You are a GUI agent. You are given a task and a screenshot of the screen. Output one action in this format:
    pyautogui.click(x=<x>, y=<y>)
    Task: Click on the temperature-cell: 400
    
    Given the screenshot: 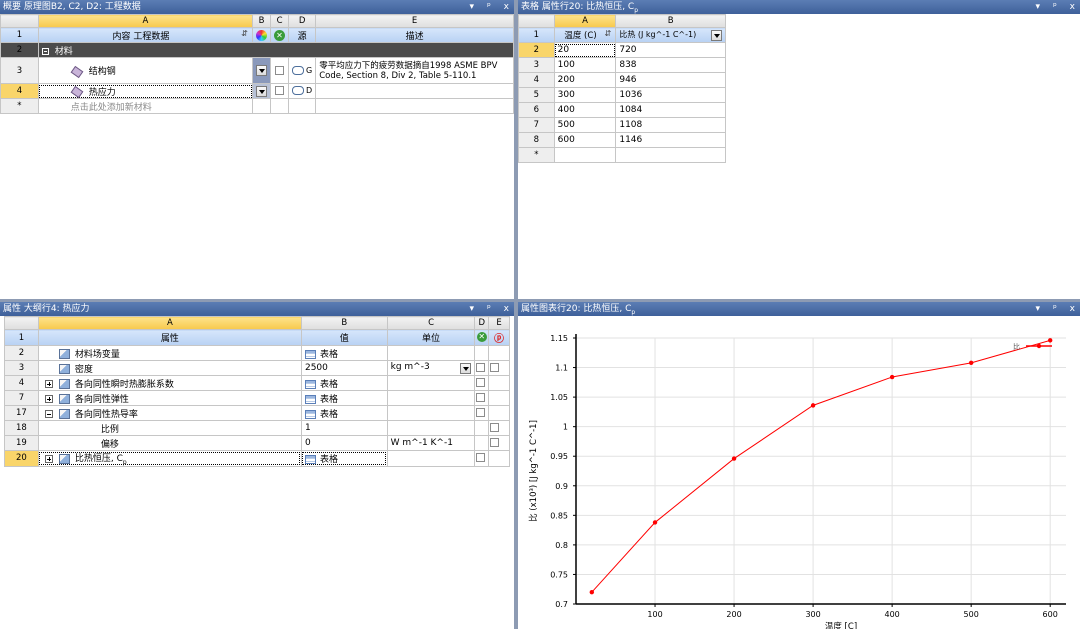 What is the action you would take?
    pyautogui.click(x=585, y=110)
    